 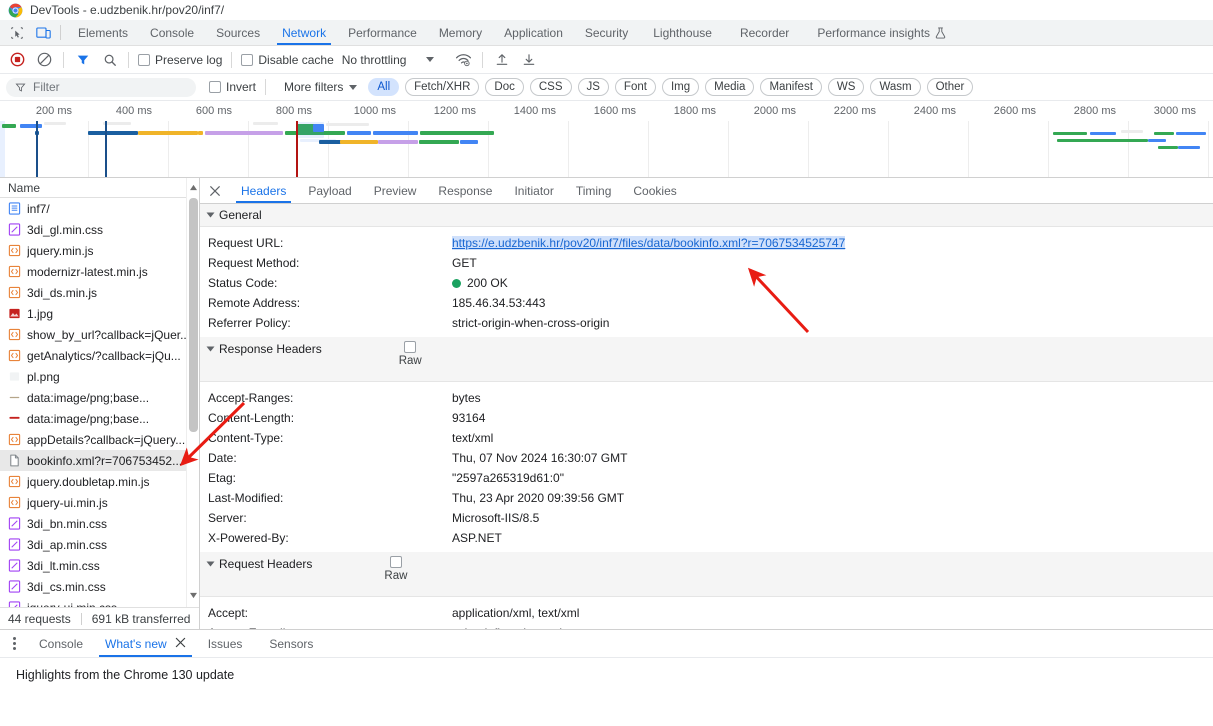 I want to click on filter-funnel-icon, so click(x=82, y=60).